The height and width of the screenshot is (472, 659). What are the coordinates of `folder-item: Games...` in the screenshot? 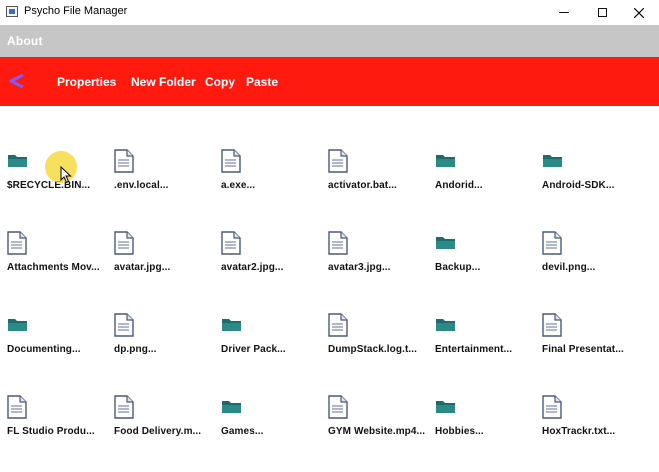 It's located at (267, 420).